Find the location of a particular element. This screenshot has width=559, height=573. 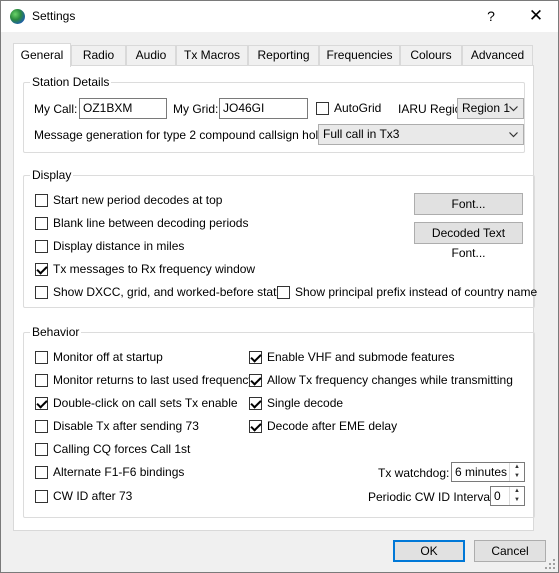

tab-audio: Audio is located at coordinates (151, 55).